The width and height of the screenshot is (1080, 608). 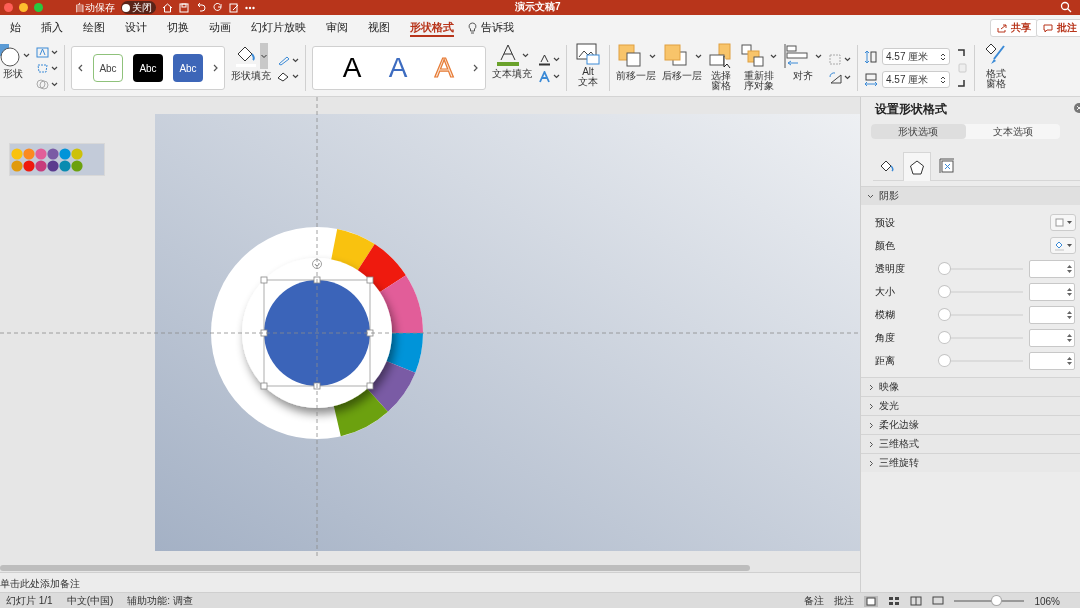 What do you see at coordinates (996, 55) in the screenshot?
I see `format-painter-icon` at bounding box center [996, 55].